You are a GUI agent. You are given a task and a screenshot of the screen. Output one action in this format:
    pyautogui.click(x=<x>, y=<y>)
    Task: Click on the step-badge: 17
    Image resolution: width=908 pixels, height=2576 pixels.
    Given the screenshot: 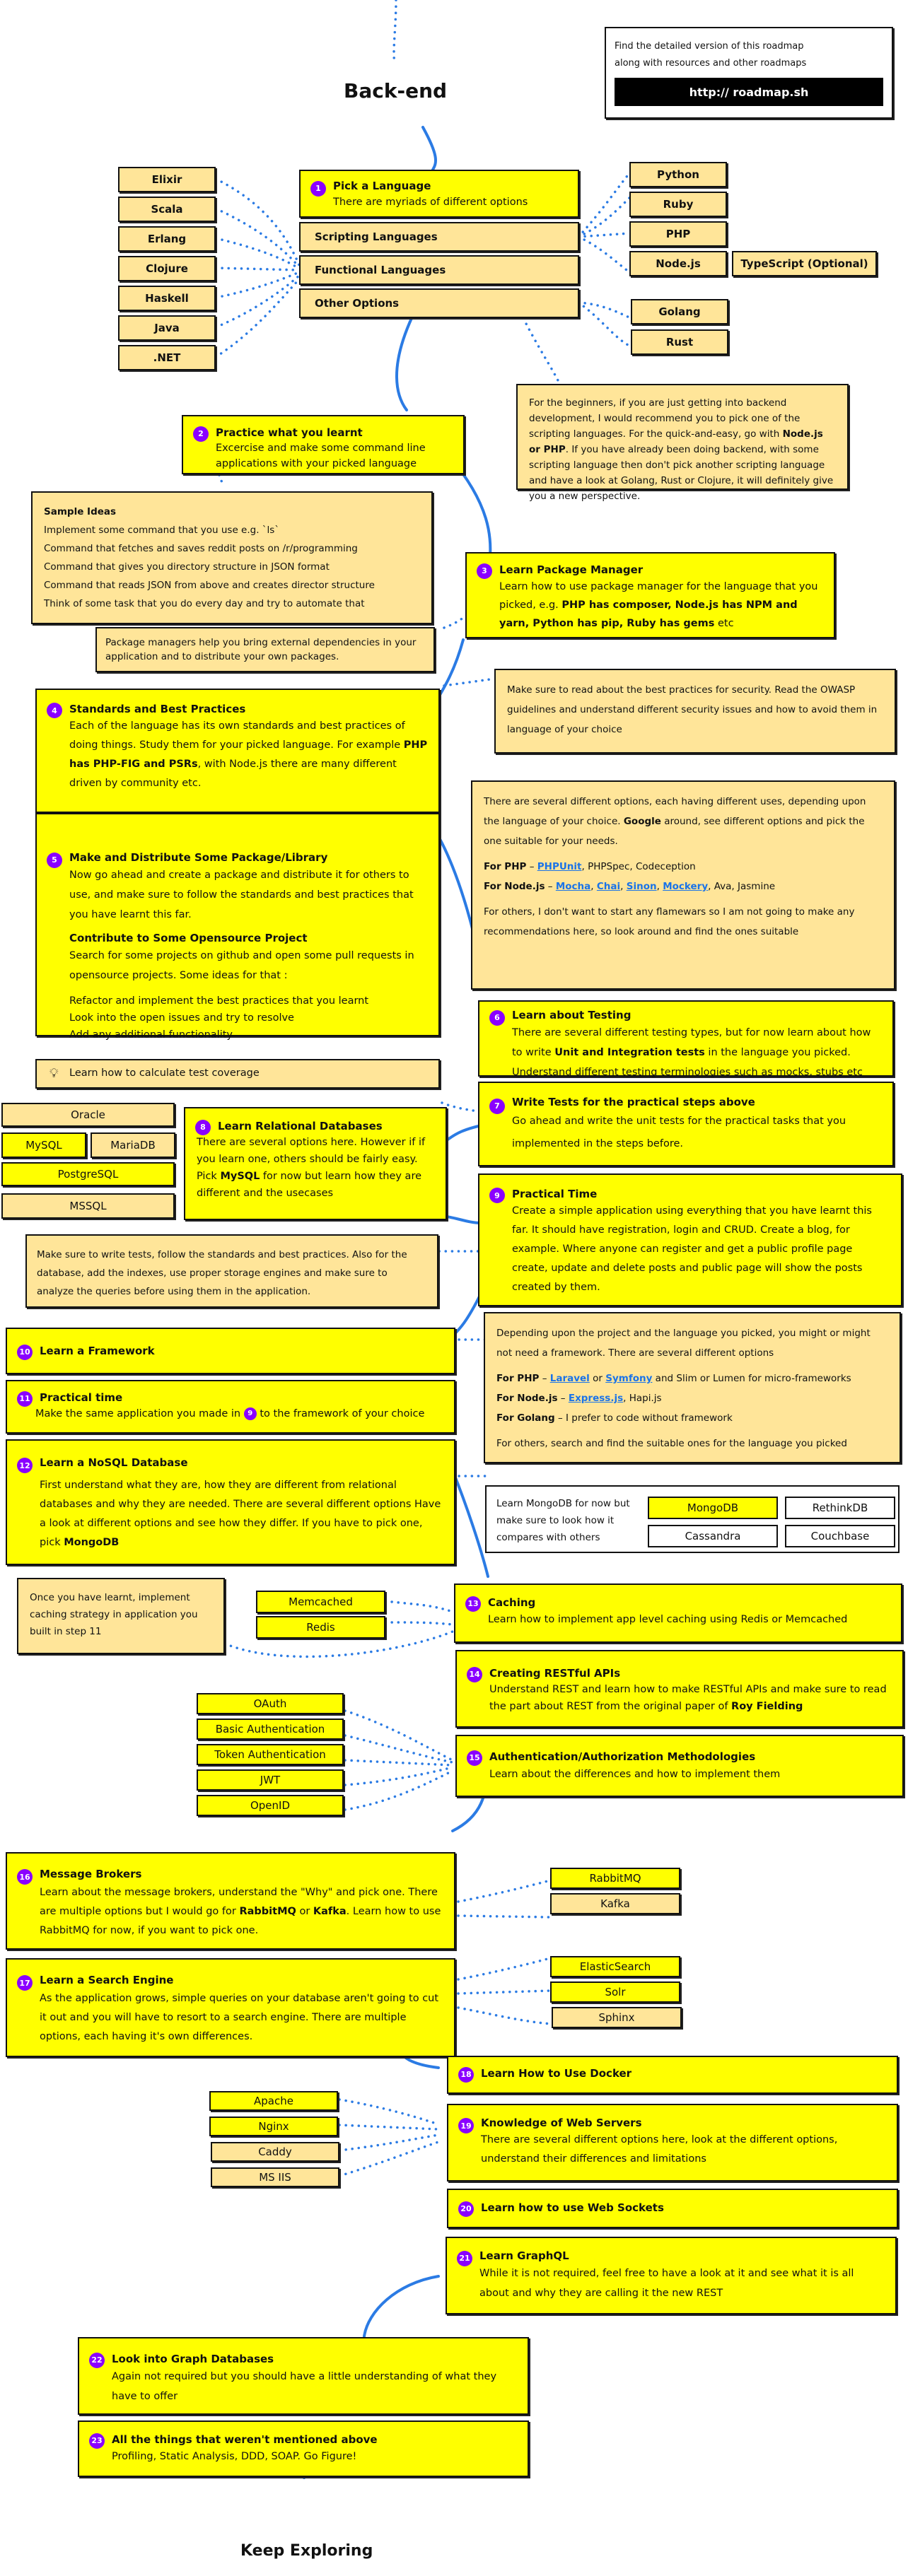 What is the action you would take?
    pyautogui.click(x=25, y=1983)
    